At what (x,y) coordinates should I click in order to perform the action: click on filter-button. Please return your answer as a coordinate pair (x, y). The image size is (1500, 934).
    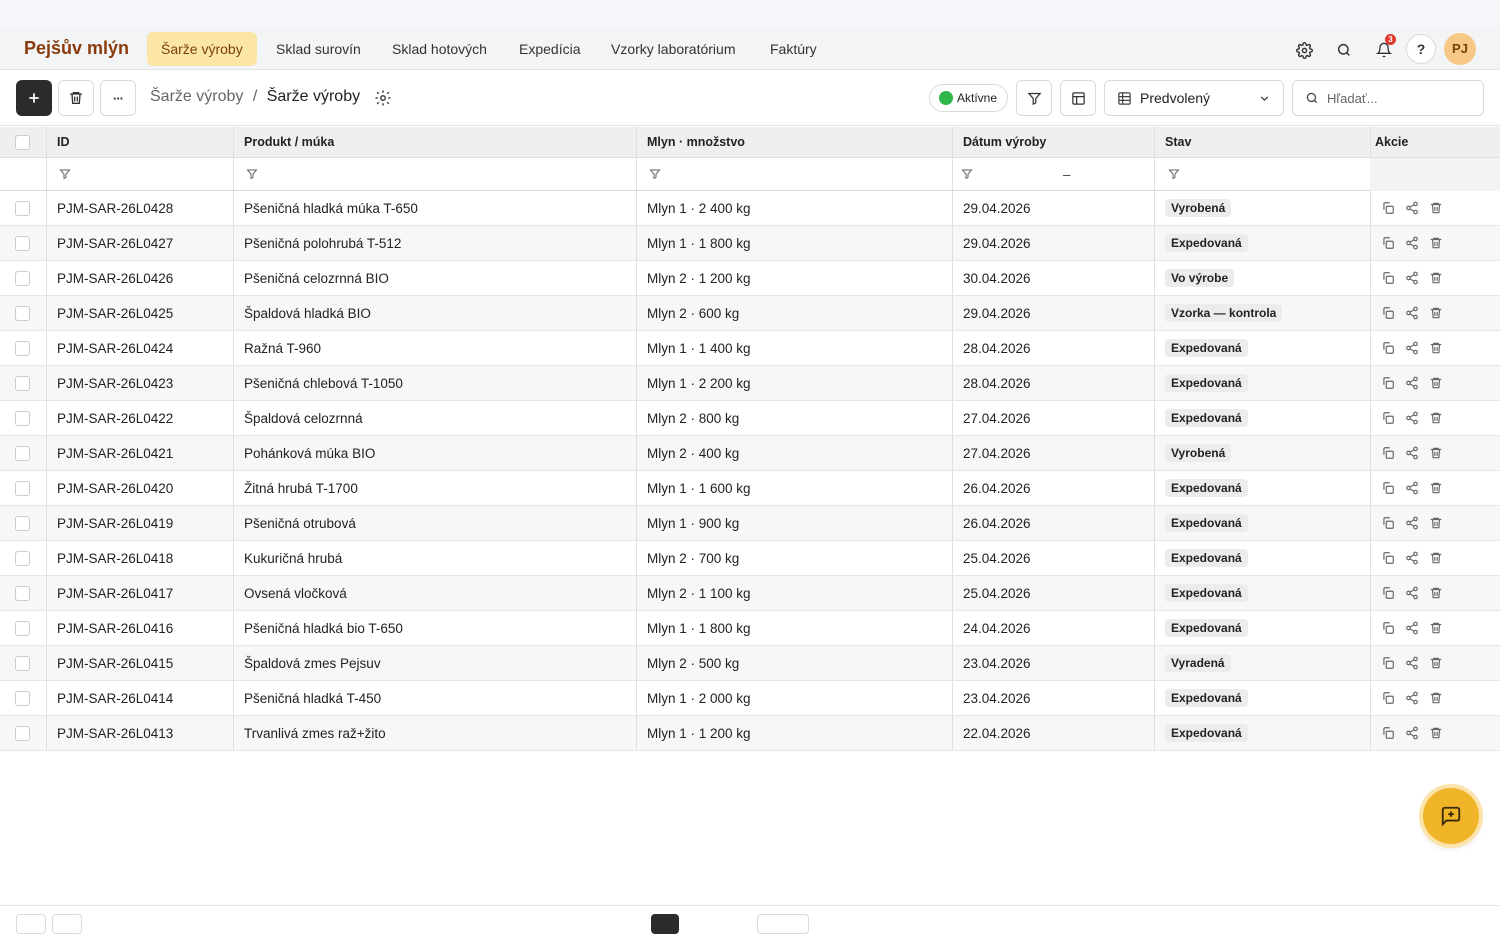
    Looking at the image, I should click on (1034, 98).